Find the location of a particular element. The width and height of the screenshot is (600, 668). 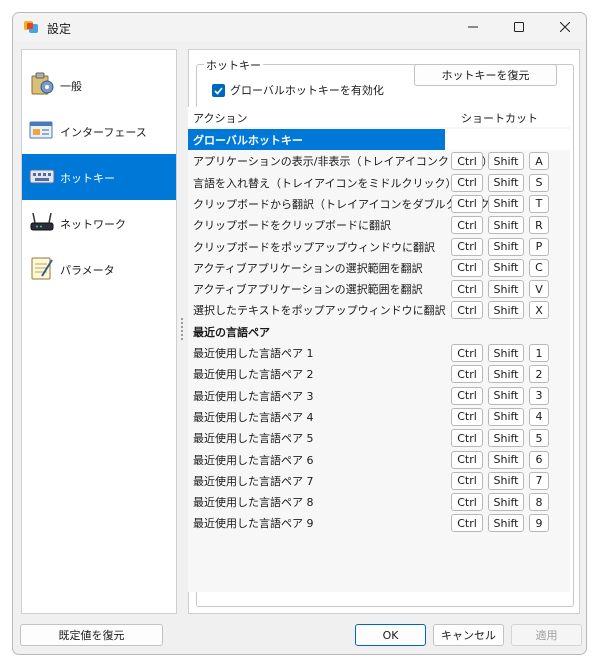

shortcut-key: C is located at coordinates (539, 267).